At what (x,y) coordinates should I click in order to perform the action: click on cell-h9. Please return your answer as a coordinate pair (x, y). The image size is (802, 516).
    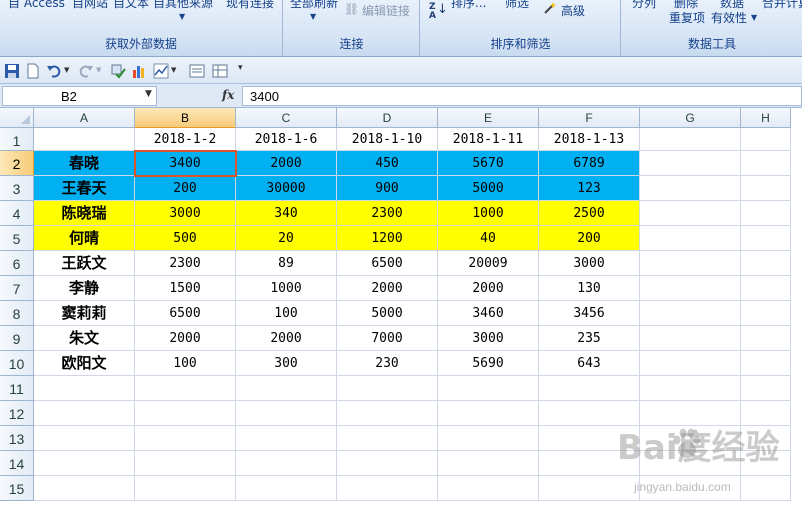
    Looking at the image, I should click on (766, 338).